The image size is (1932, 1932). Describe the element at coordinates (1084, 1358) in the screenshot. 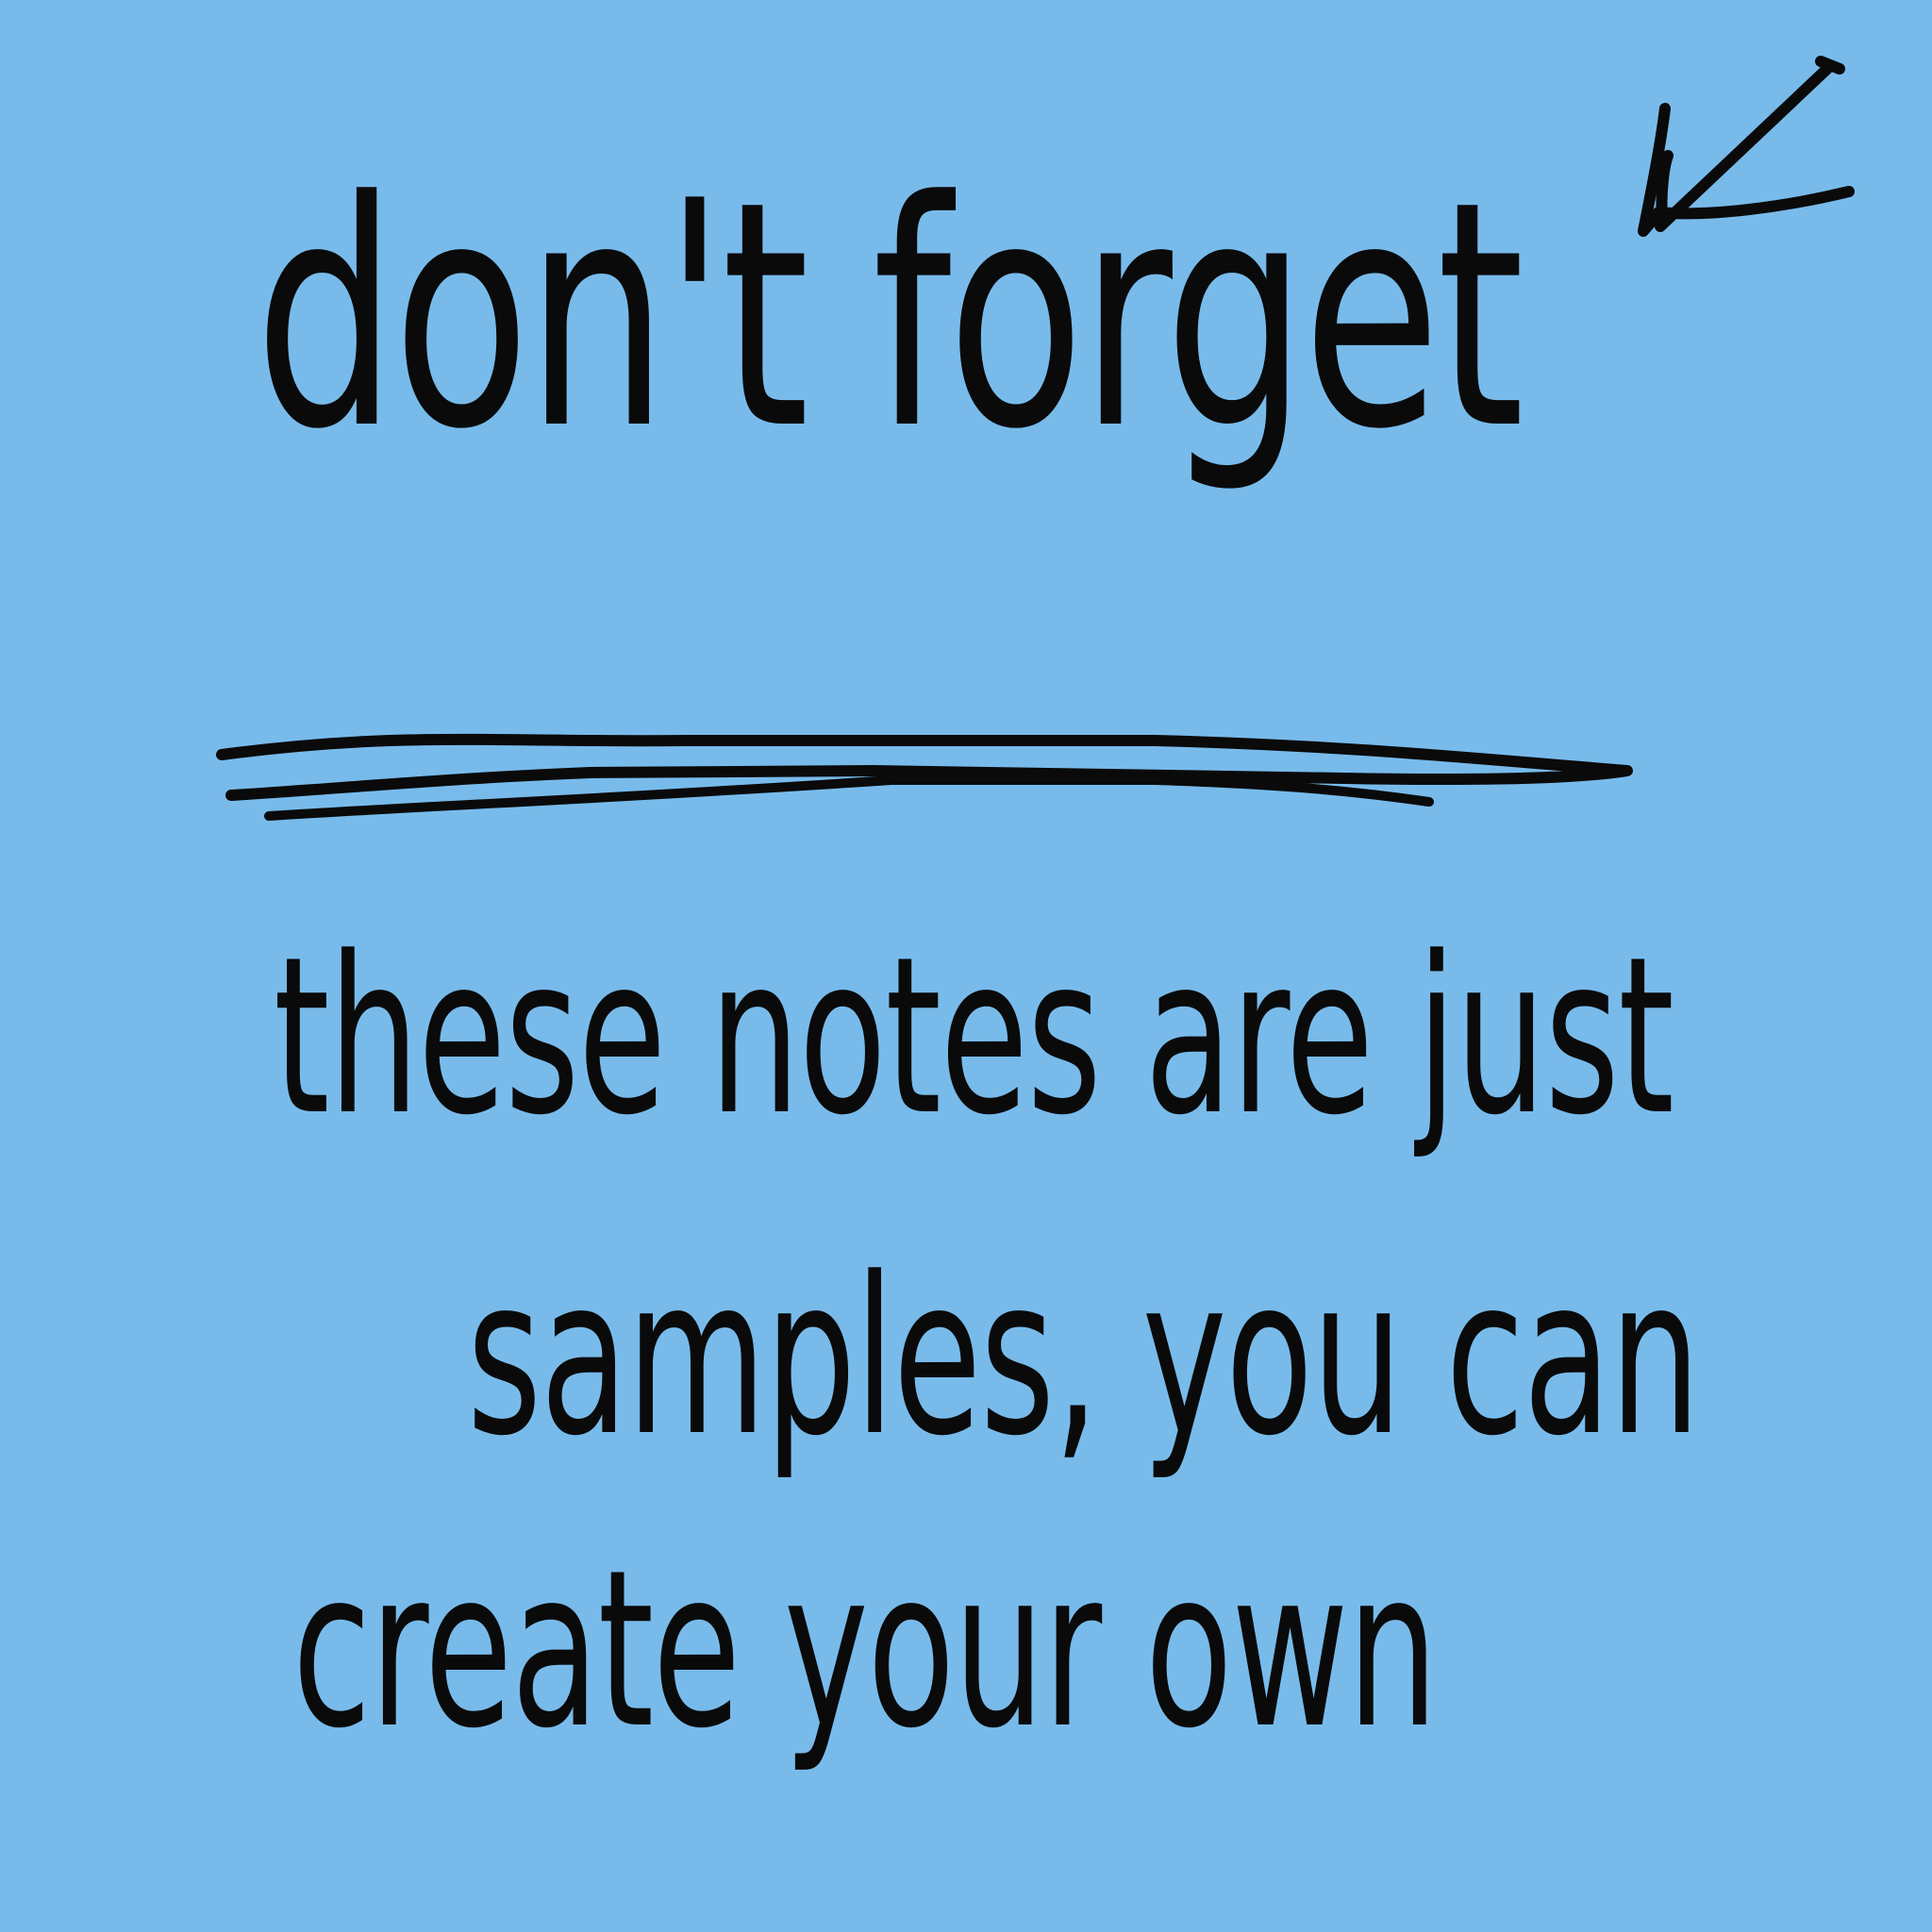

I see `message-line: samples, you can` at that location.